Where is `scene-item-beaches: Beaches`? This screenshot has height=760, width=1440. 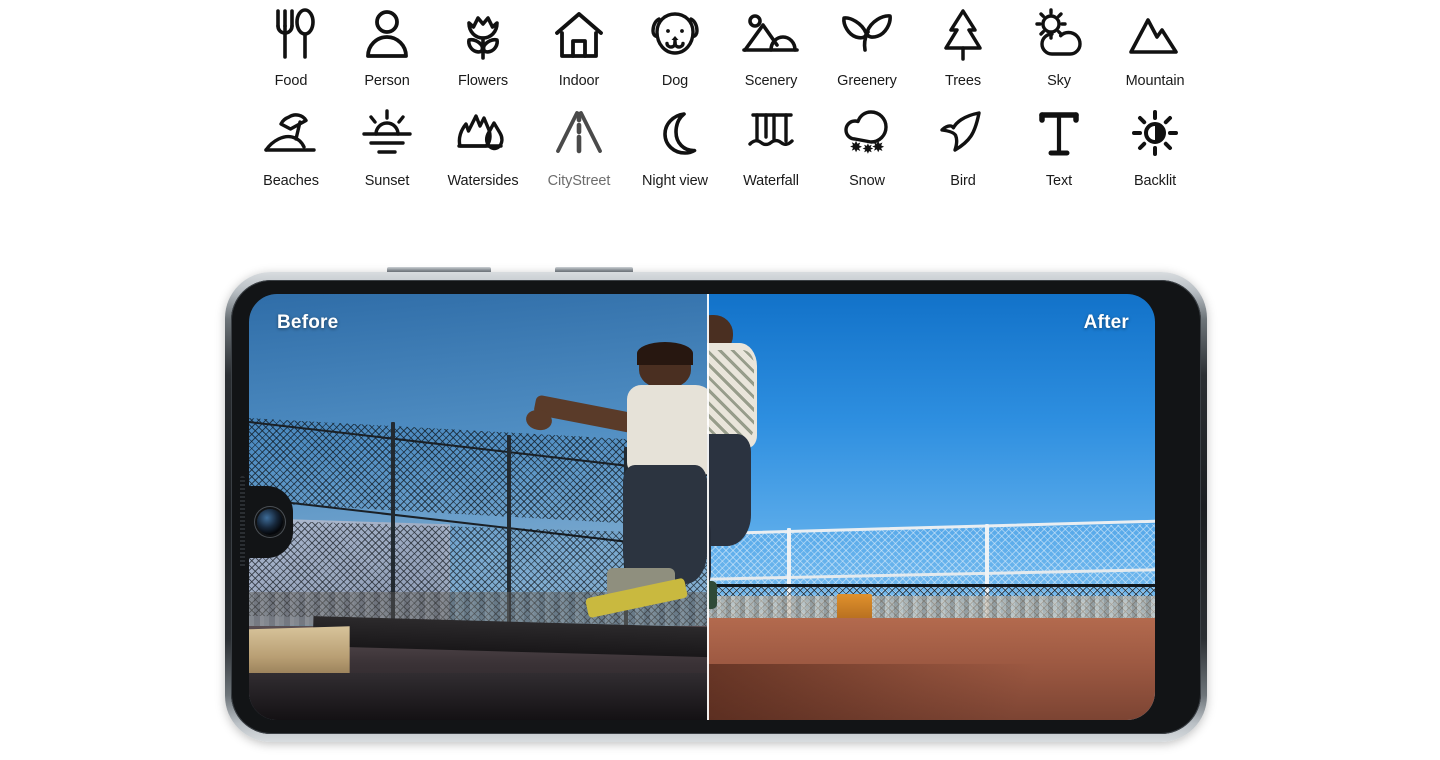
scene-item-beaches: Beaches is located at coordinates (291, 147).